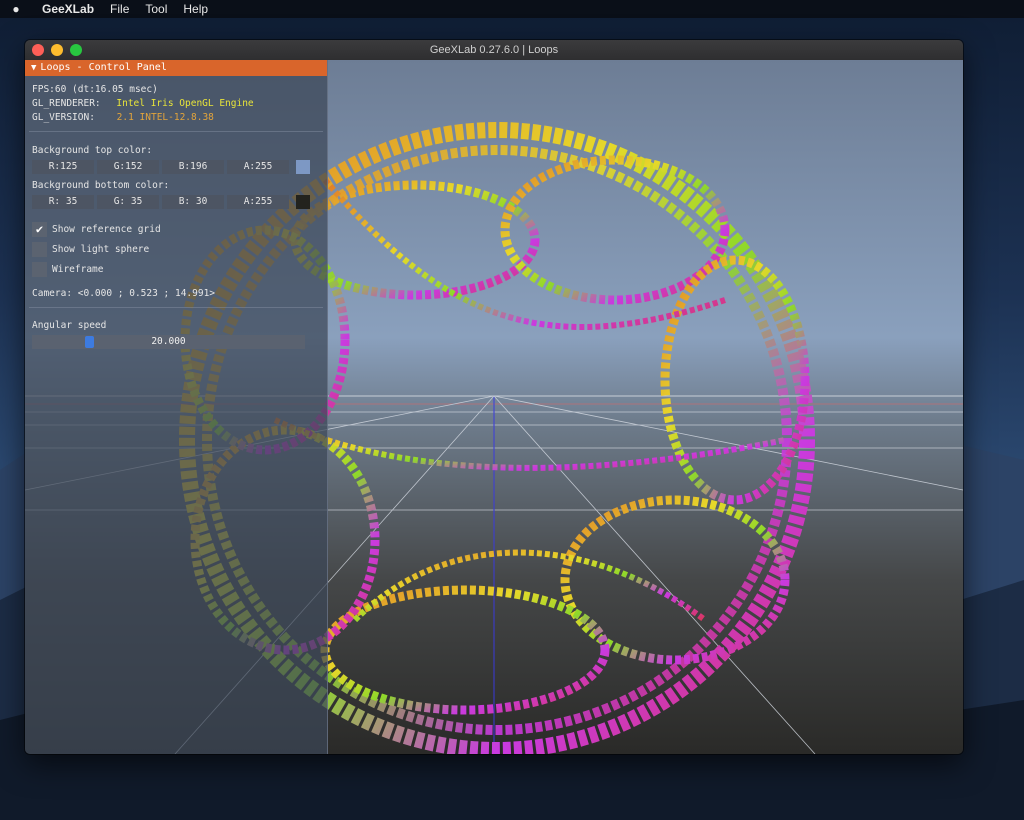 Image resolution: width=1024 pixels, height=820 pixels. Describe the element at coordinates (67, 9) in the screenshot. I see `menu-app-name: GeeXLab` at that location.